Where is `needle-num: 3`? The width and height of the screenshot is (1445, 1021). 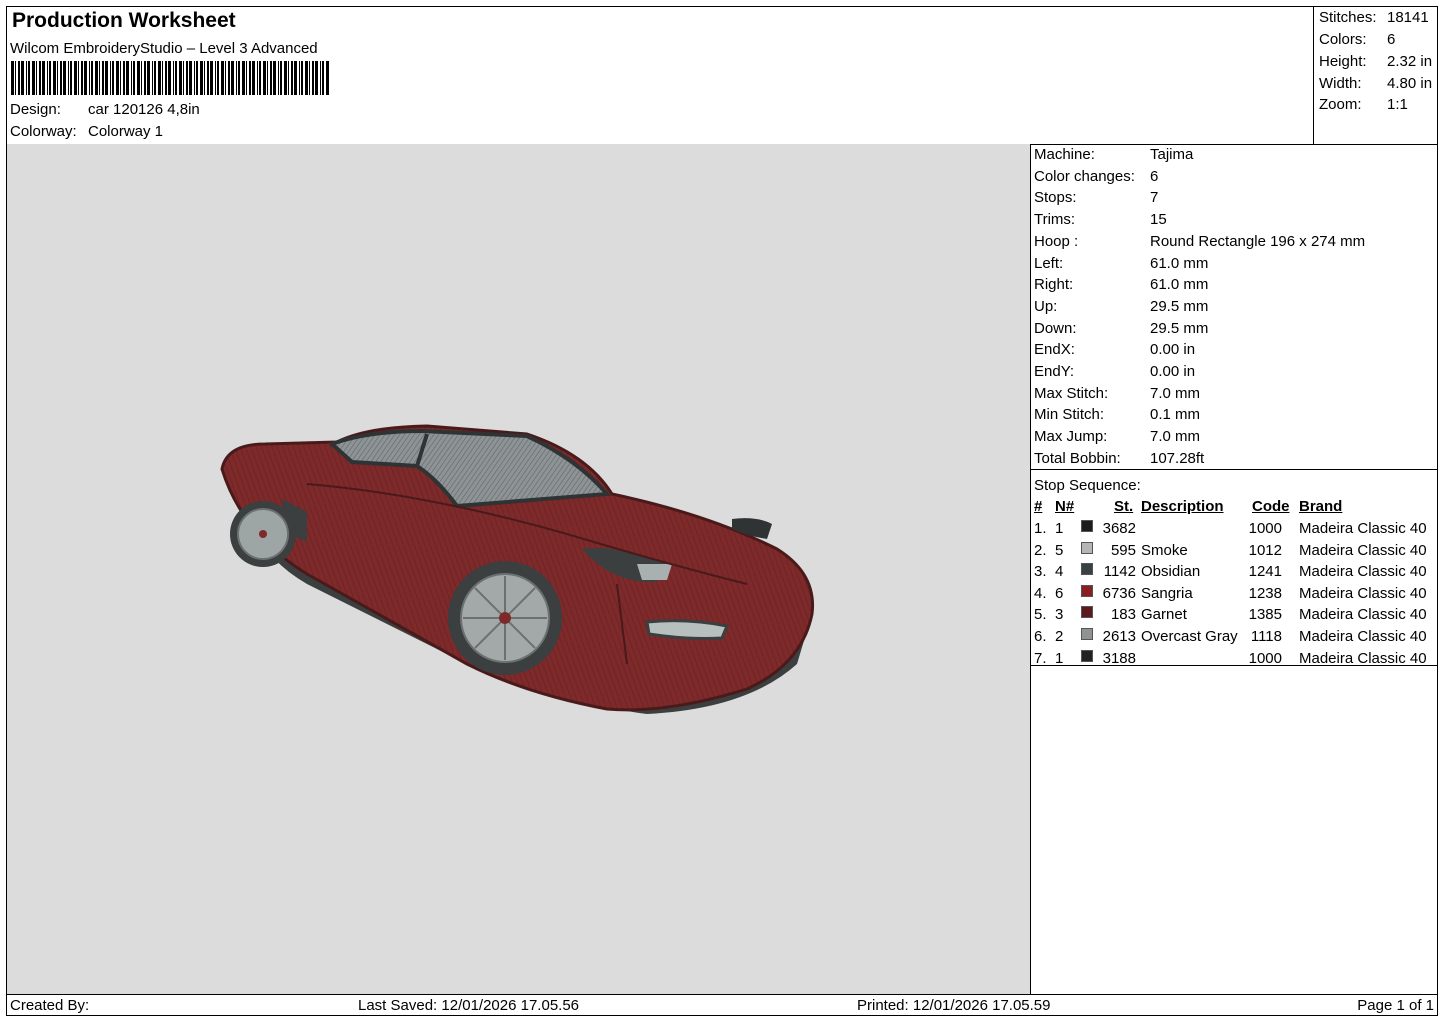
needle-num: 3 is located at coordinates (1059, 615).